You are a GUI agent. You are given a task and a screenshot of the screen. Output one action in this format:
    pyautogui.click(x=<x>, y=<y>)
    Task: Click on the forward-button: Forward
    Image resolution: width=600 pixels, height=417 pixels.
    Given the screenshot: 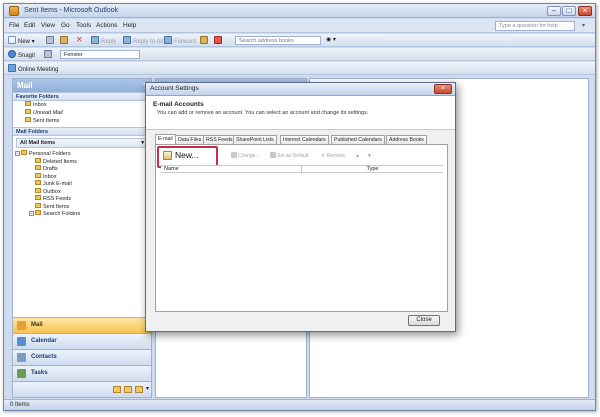 What is the action you would take?
    pyautogui.click(x=180, y=40)
    